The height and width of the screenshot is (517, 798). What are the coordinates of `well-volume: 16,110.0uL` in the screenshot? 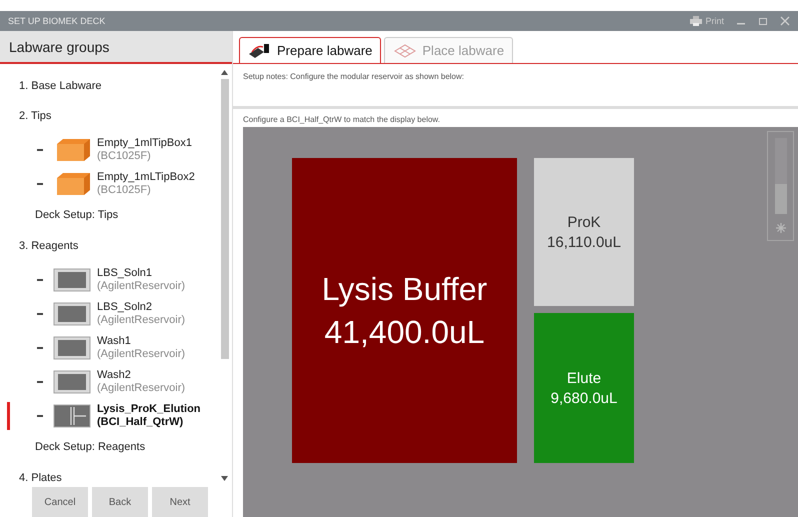 It's located at (584, 242).